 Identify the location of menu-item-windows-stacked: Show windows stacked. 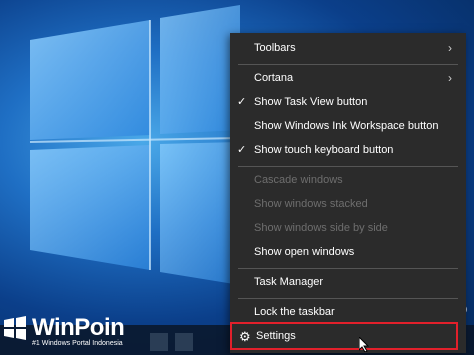
(348, 205).